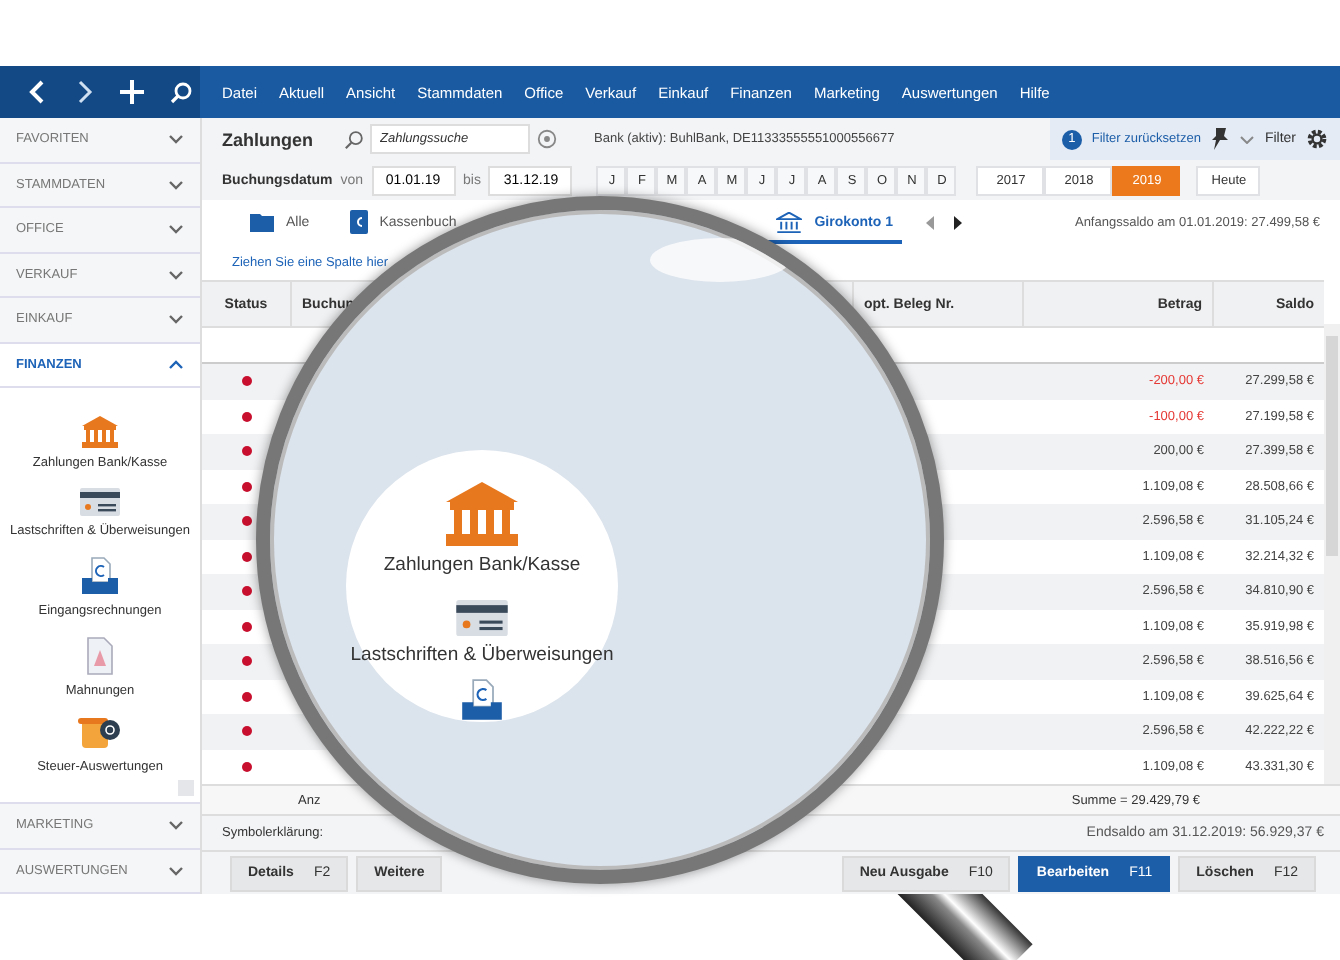 This screenshot has height=960, width=1340. What do you see at coordinates (262, 222) in the screenshot?
I see `folder-icon` at bounding box center [262, 222].